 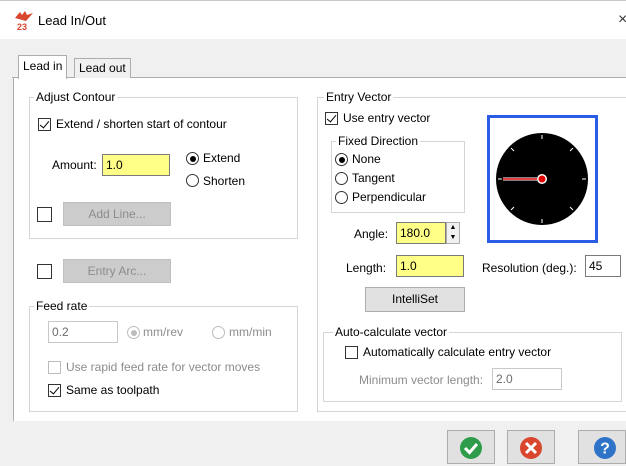 I want to click on svg-text: 23, so click(x=22, y=26).